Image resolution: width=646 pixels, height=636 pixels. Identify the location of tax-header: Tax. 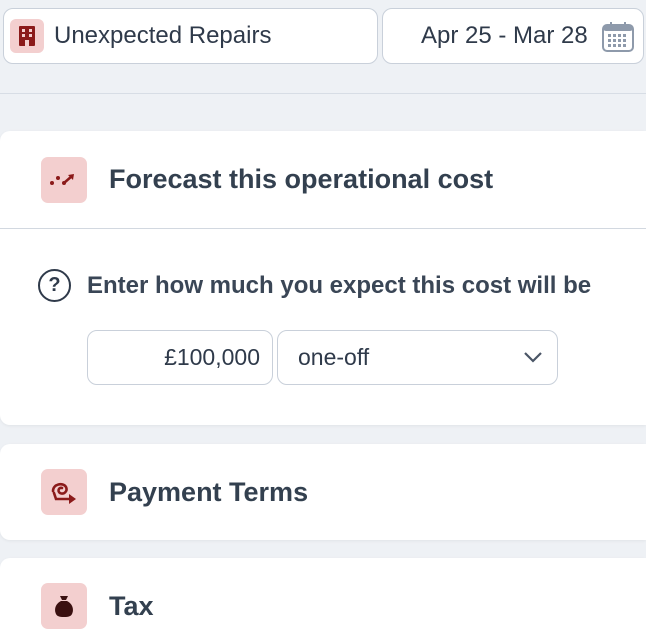
(323, 597).